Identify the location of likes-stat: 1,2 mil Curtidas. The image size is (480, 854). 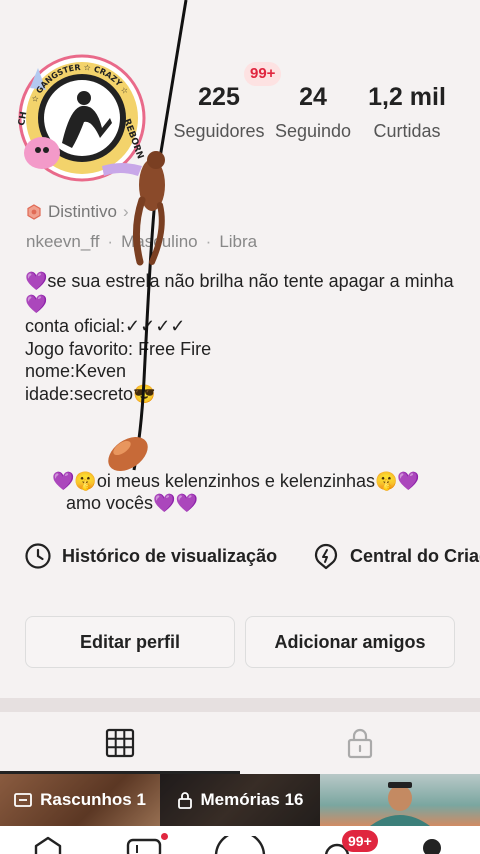
(407, 112).